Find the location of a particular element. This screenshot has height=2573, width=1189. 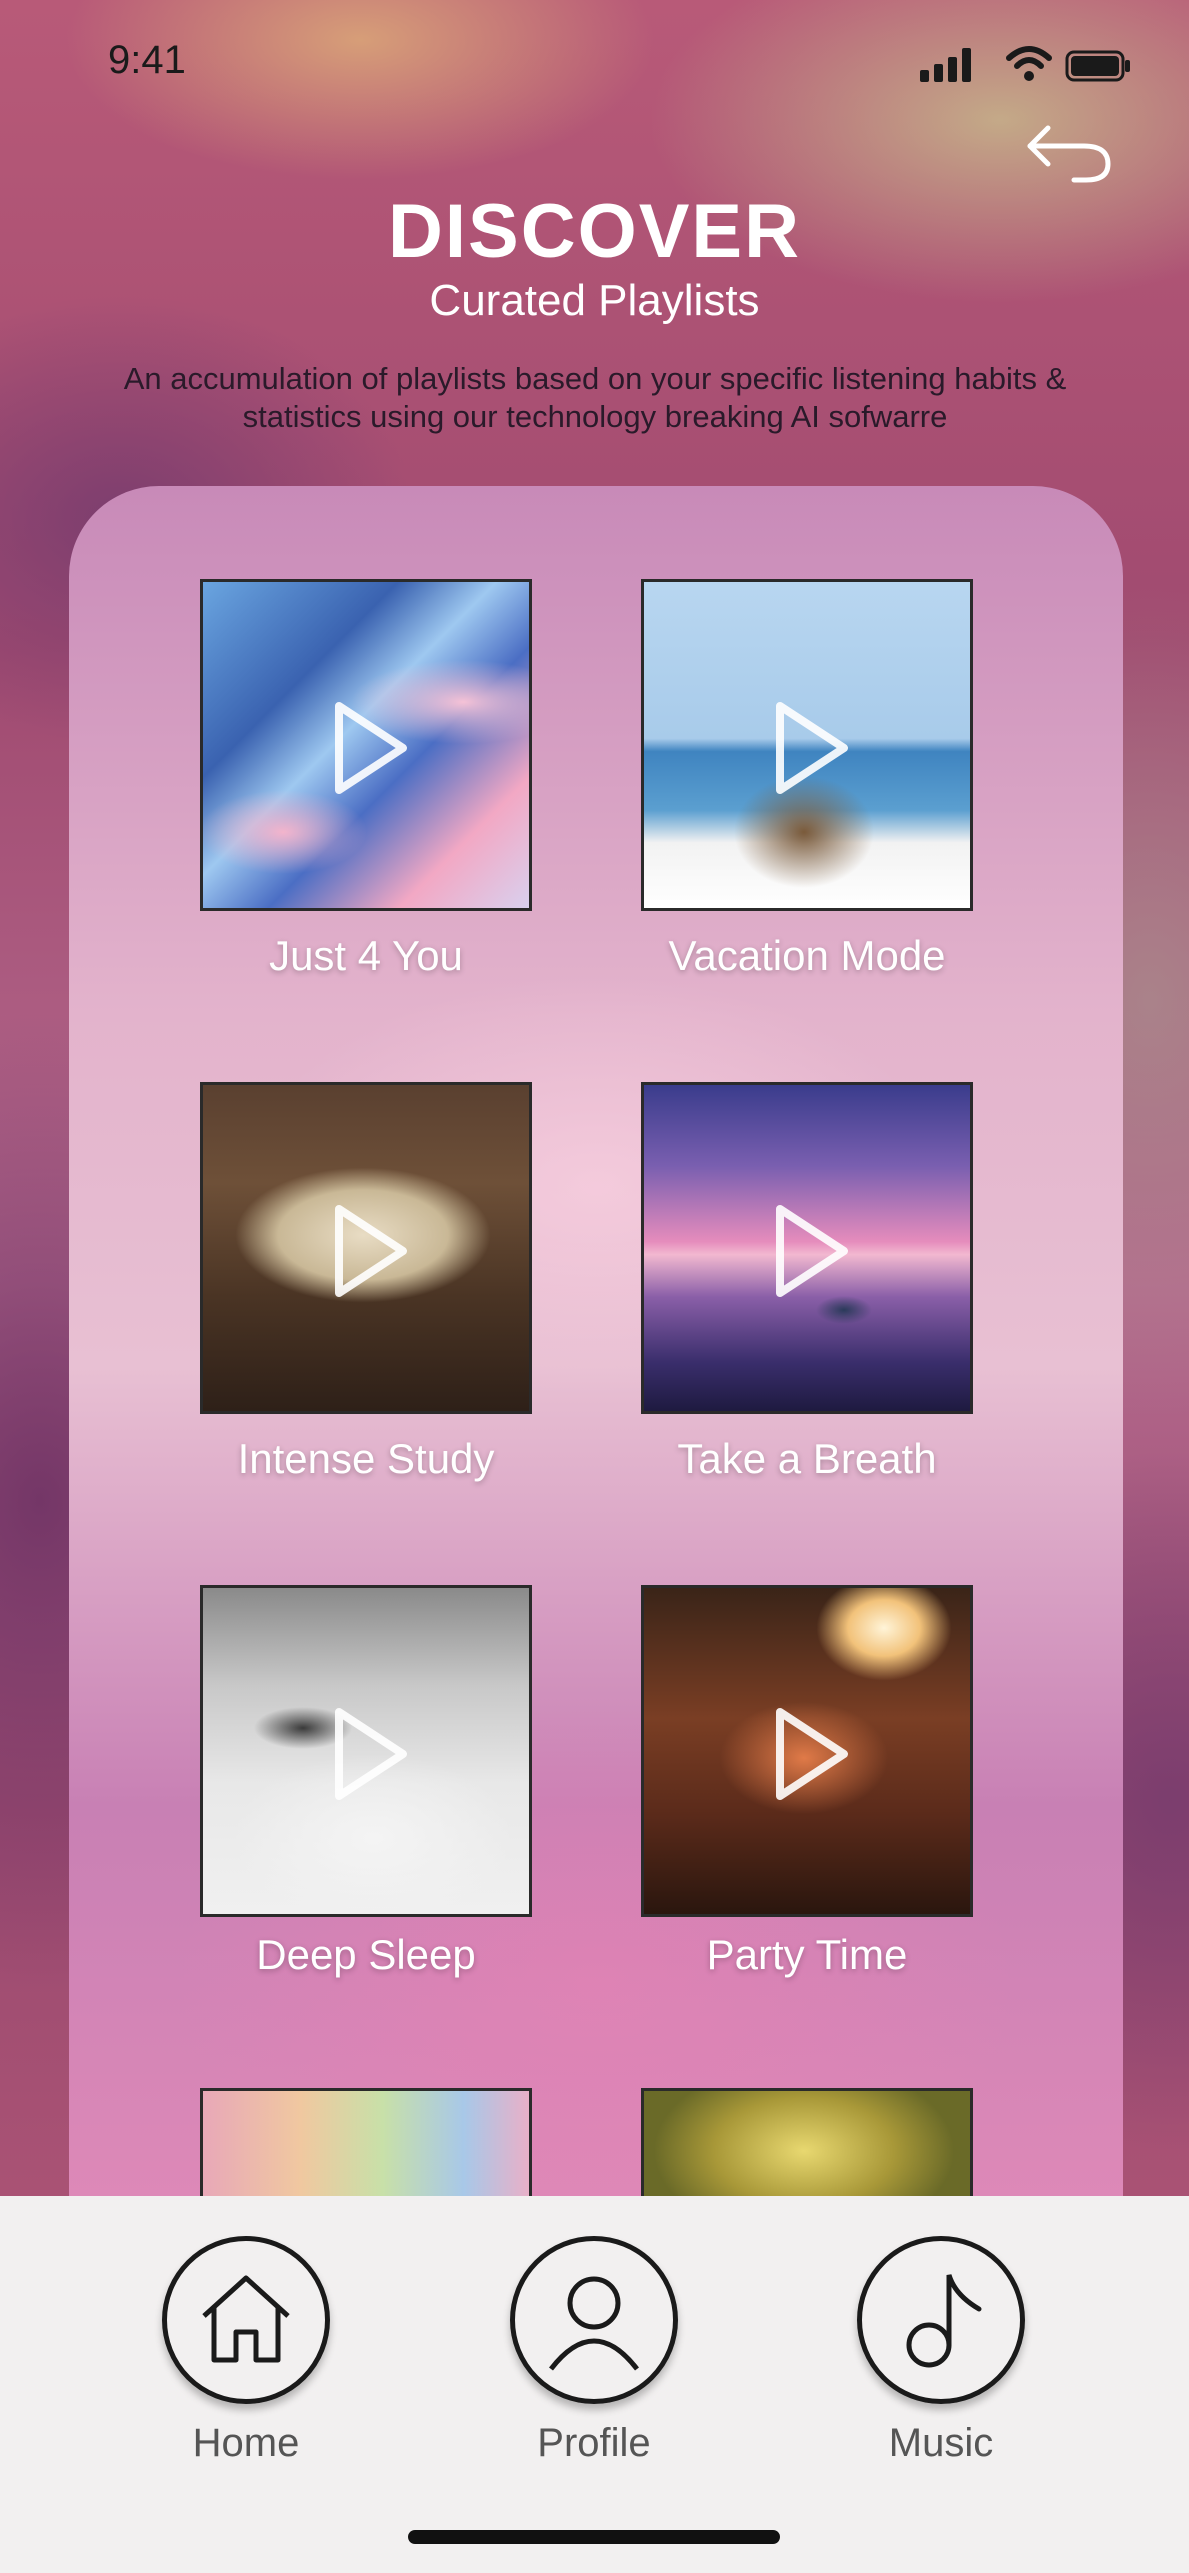

home-icon is located at coordinates (246, 2319).